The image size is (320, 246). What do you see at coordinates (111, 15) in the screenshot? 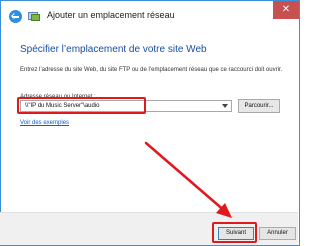
I see `window-title: Ajouter un emplacement réseau` at bounding box center [111, 15].